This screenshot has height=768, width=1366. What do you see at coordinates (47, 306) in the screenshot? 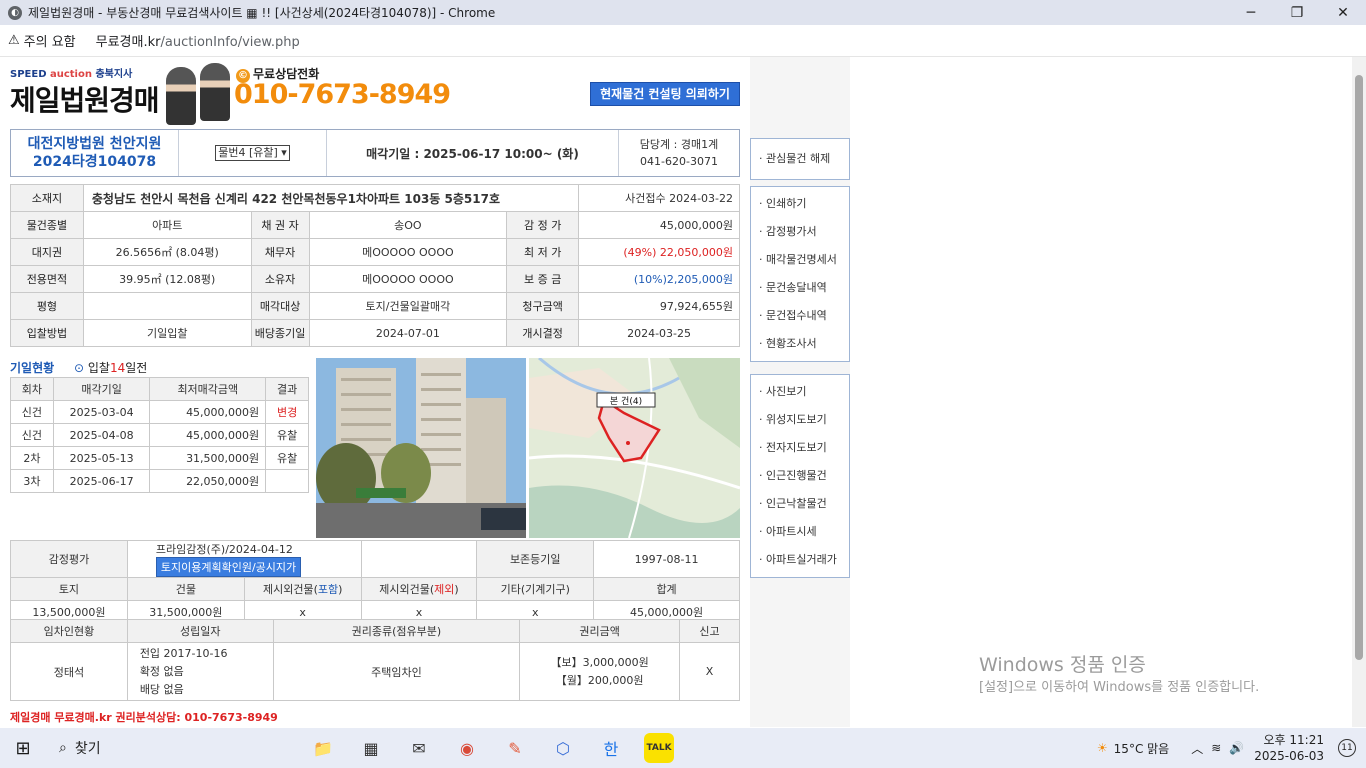
I see `cell: 평형` at bounding box center [47, 306].